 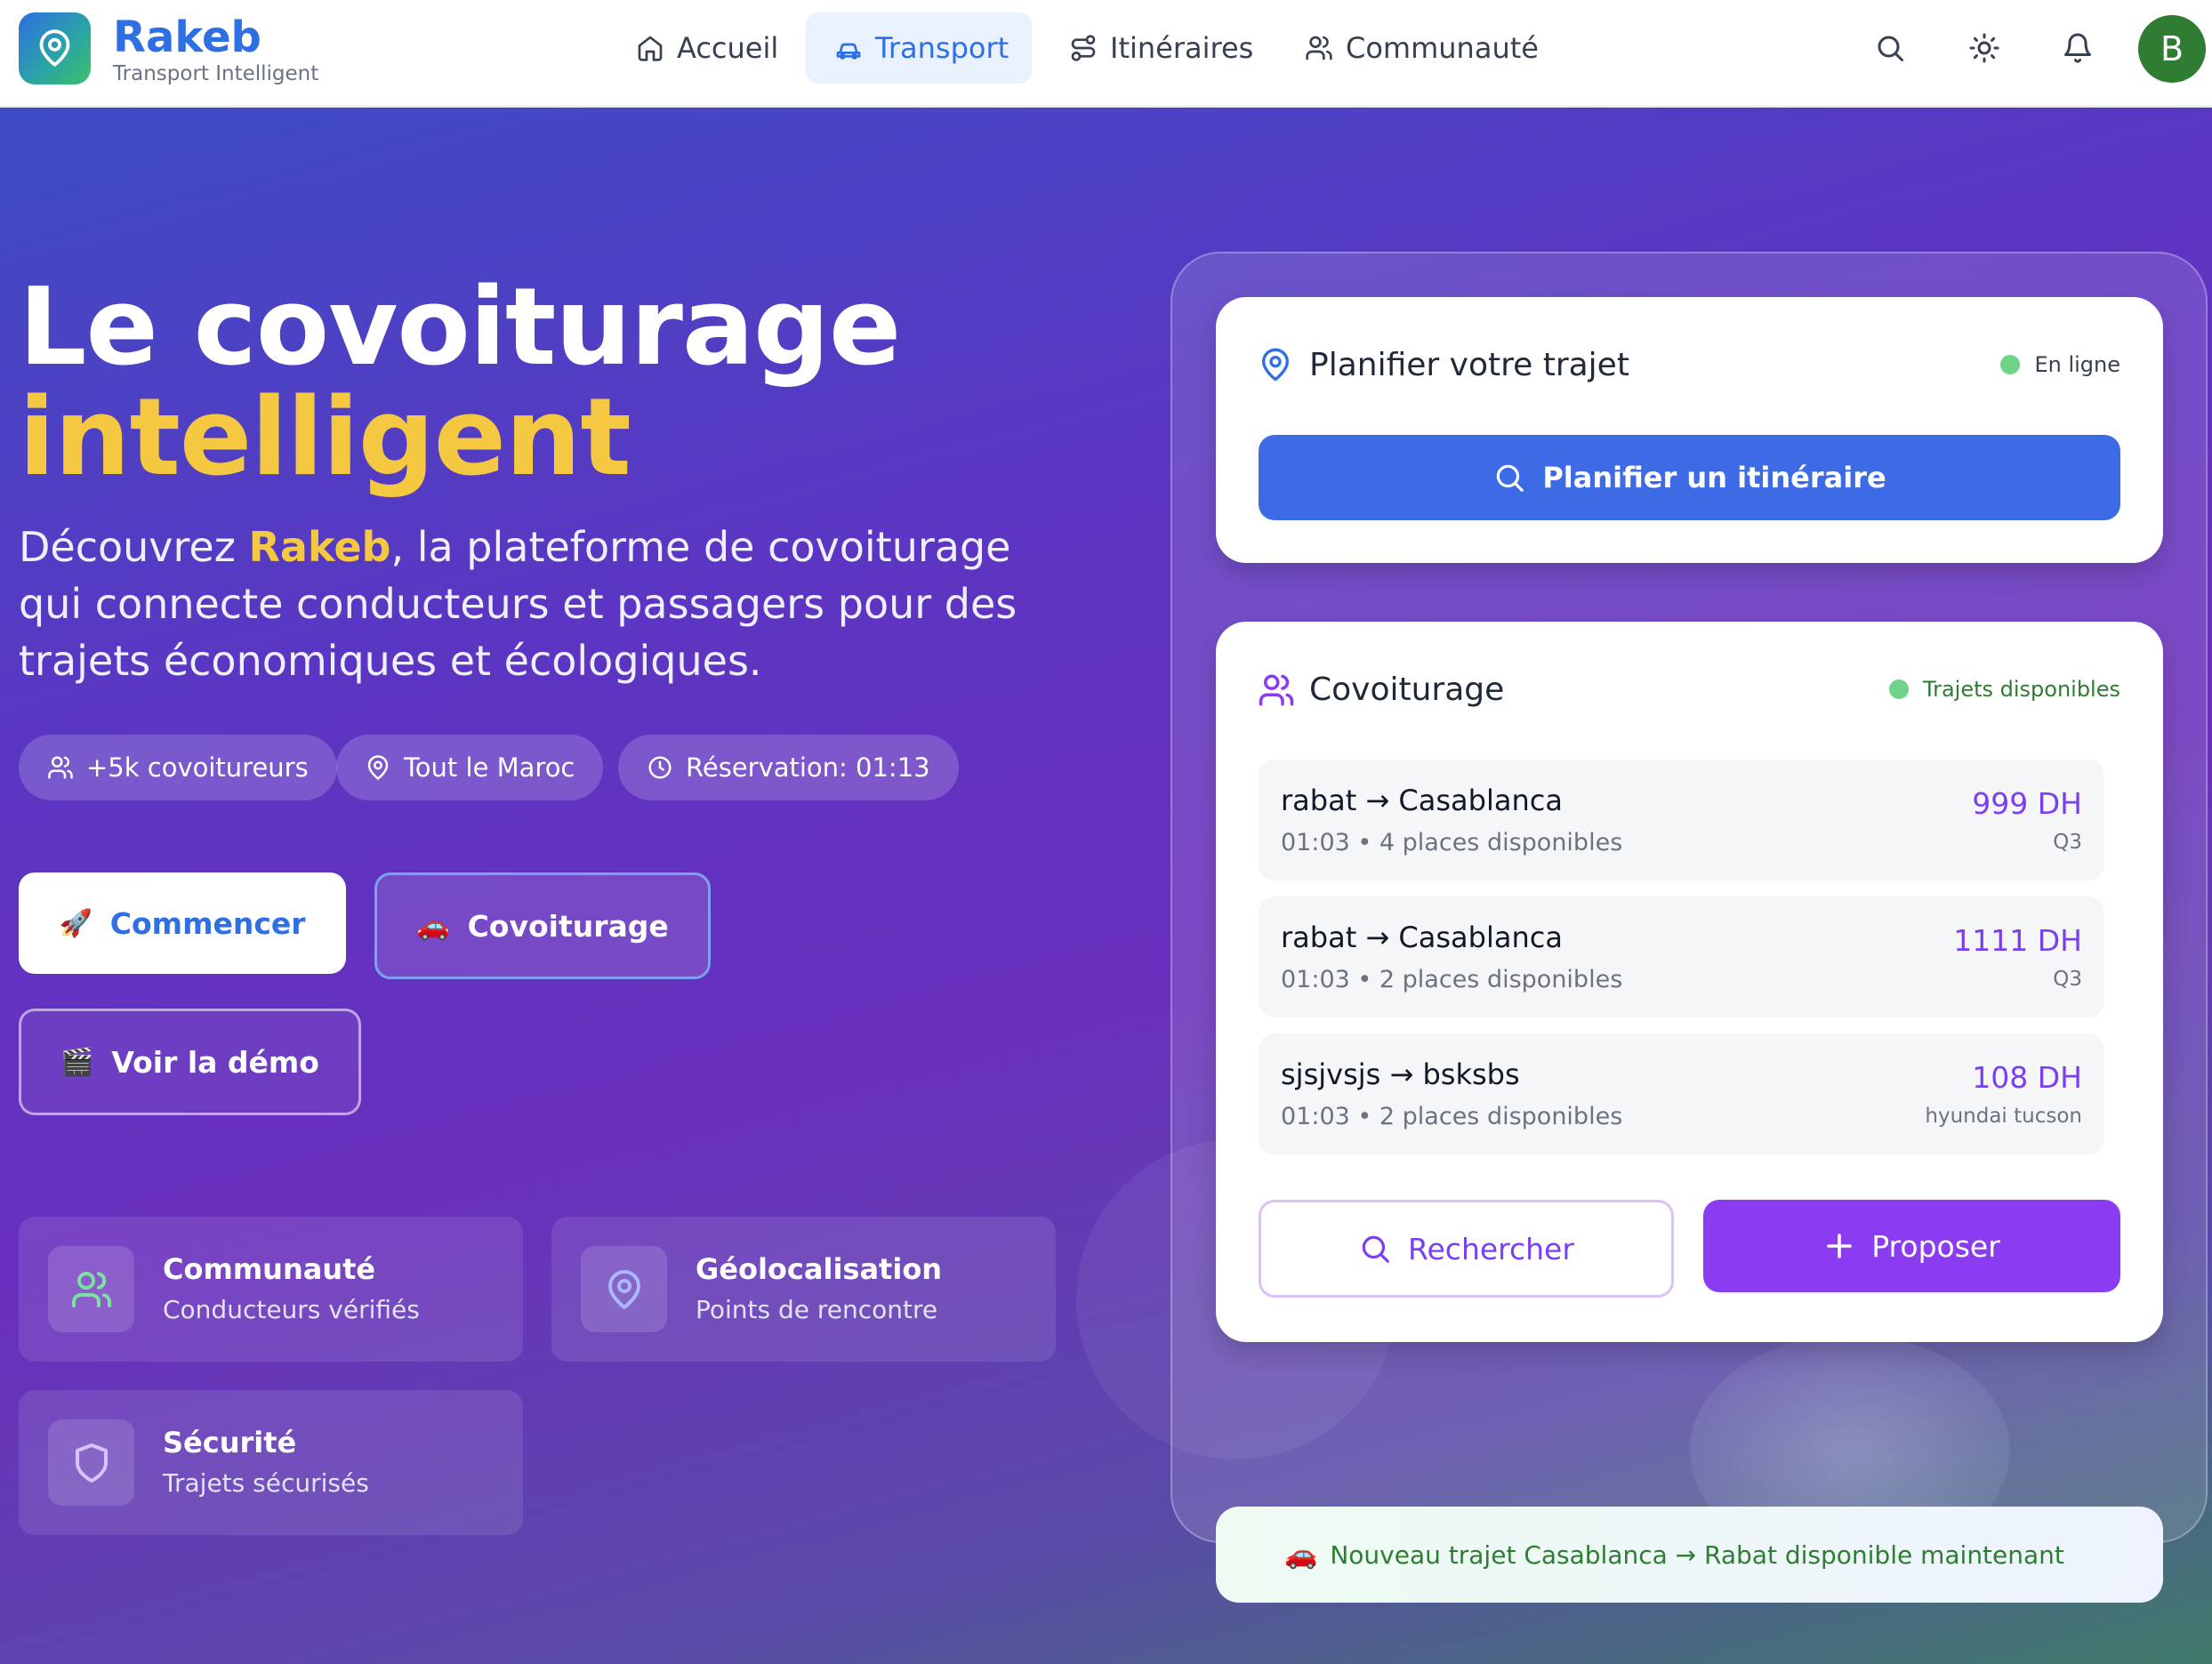 I want to click on hero-title-line1: Le covoiturage, so click(x=460, y=328).